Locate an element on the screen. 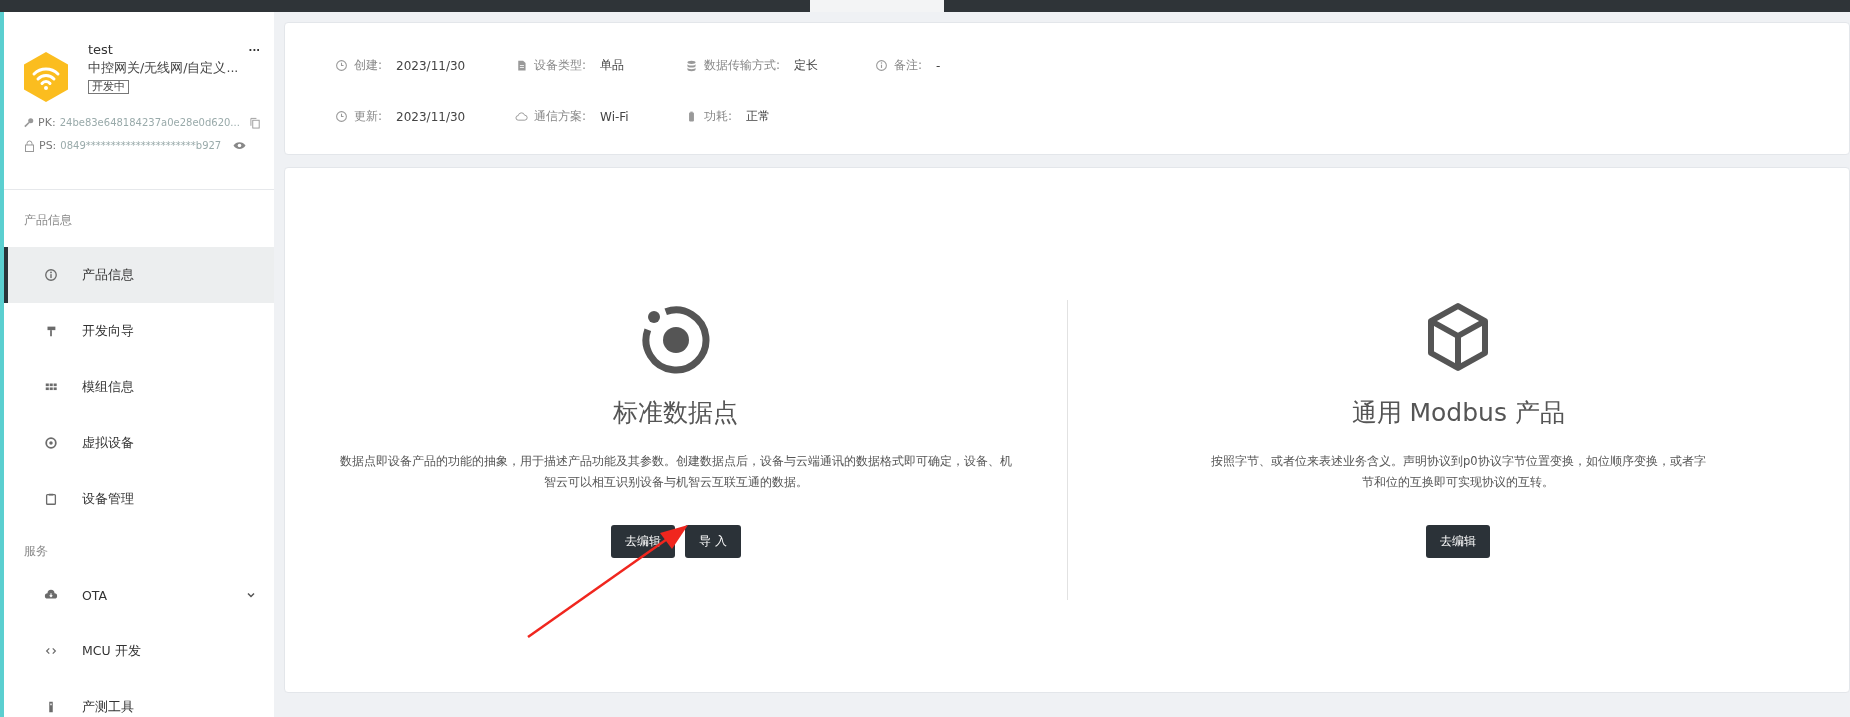 This screenshot has width=1850, height=717. field-value: - is located at coordinates (938, 65).